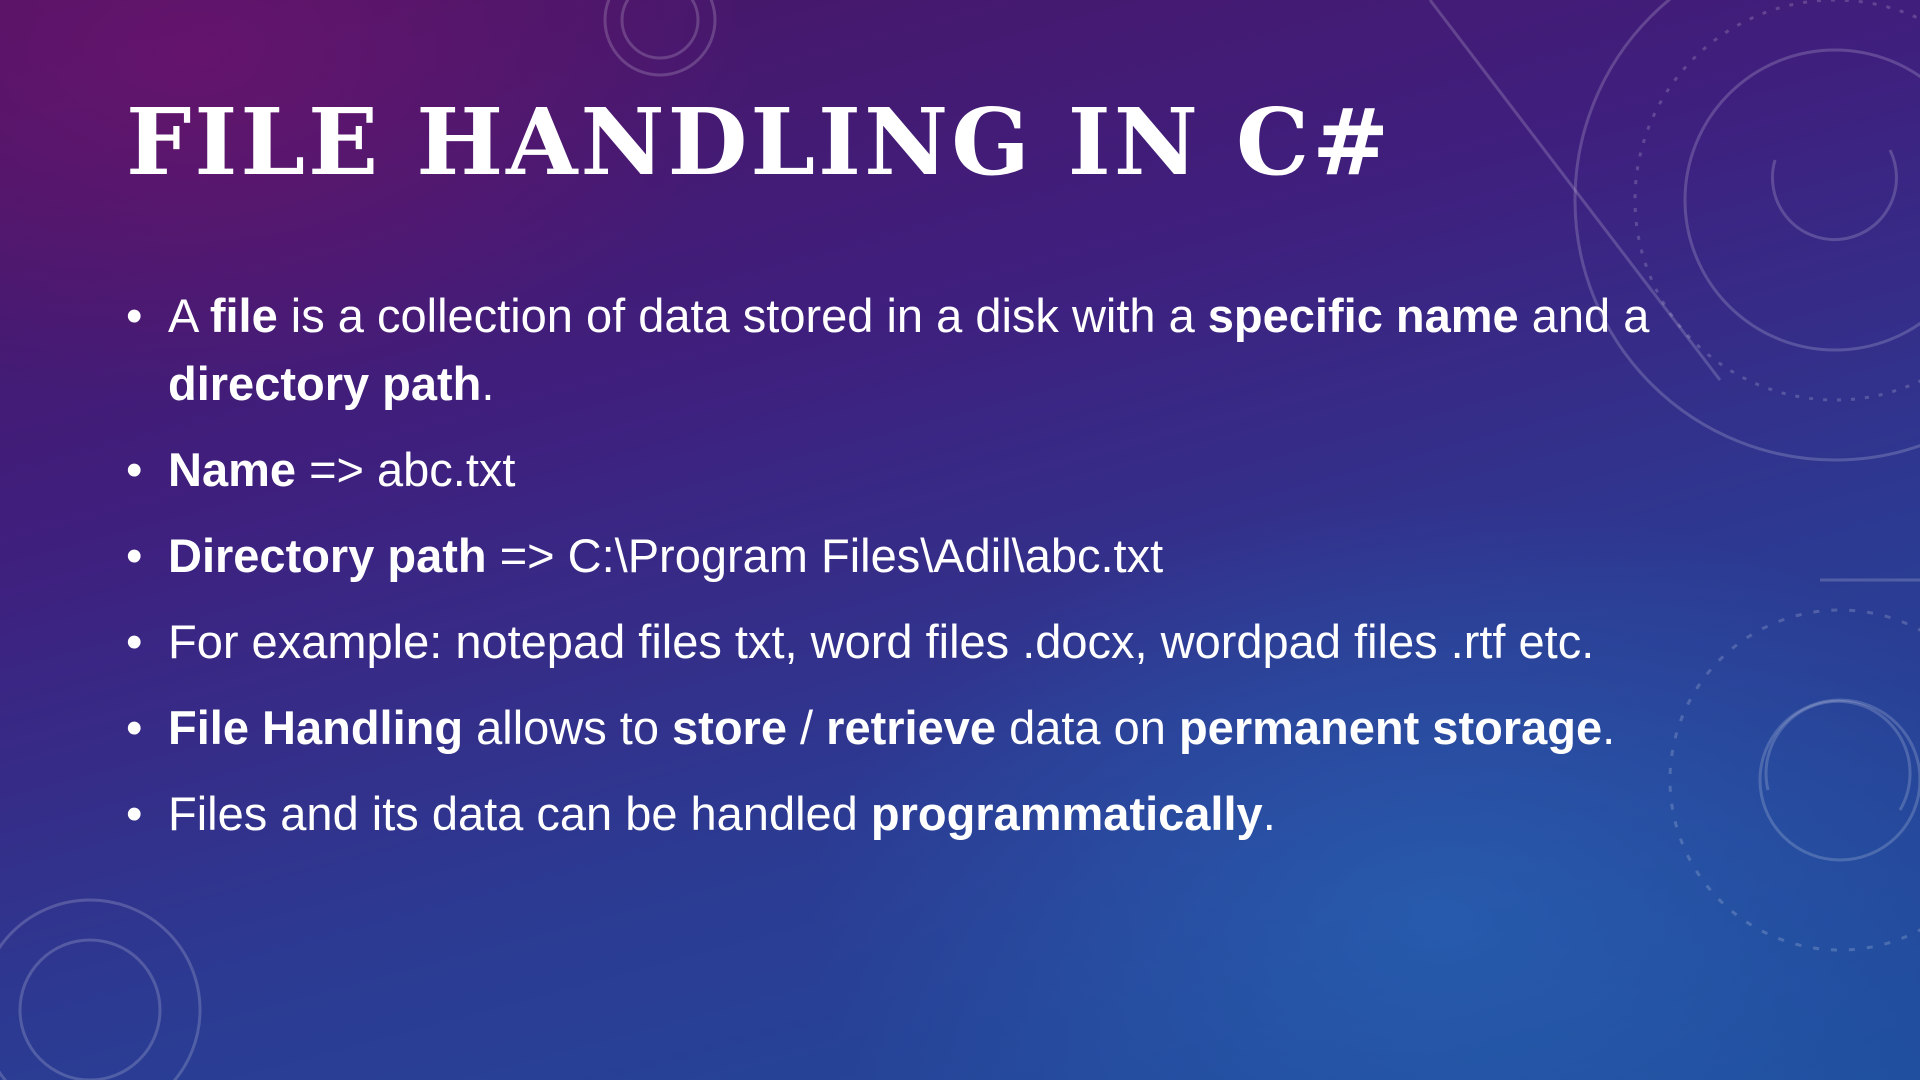 Image resolution: width=1920 pixels, height=1080 pixels. What do you see at coordinates (189, 315) in the screenshot?
I see `bullet-text: A` at bounding box center [189, 315].